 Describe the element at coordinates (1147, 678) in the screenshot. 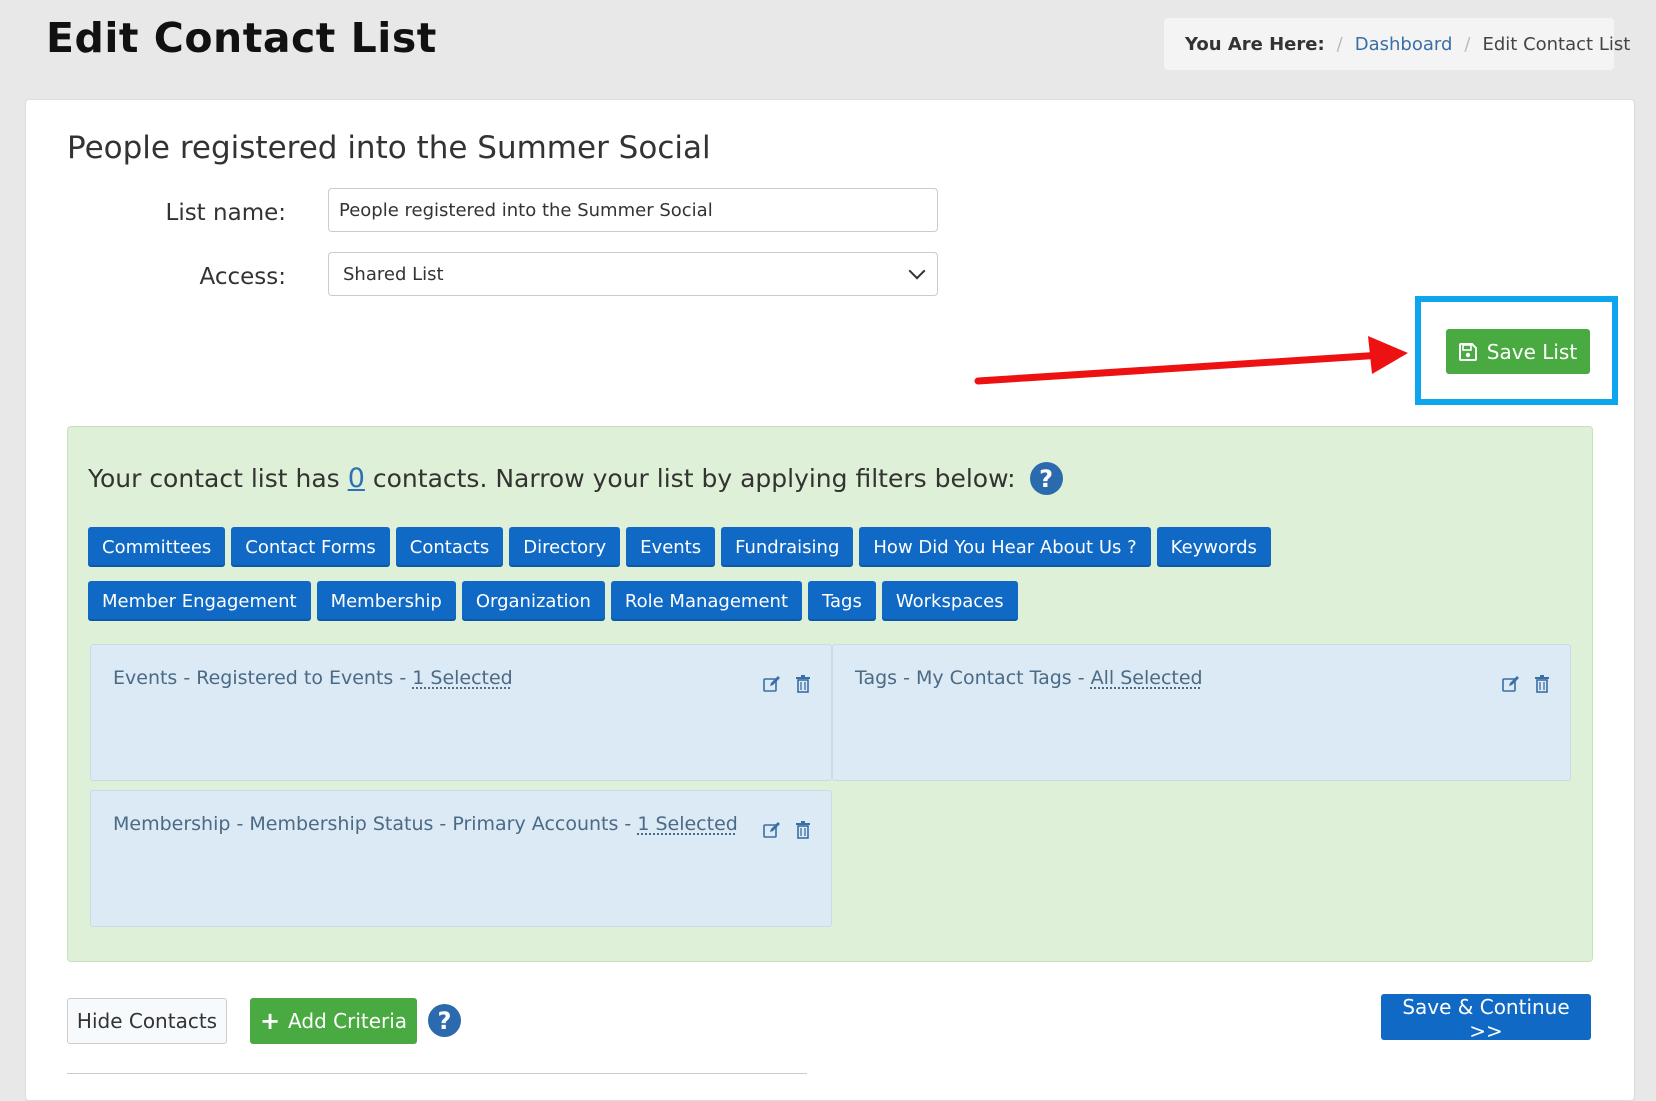

I see `criteria-selection-link: All Selected` at that location.